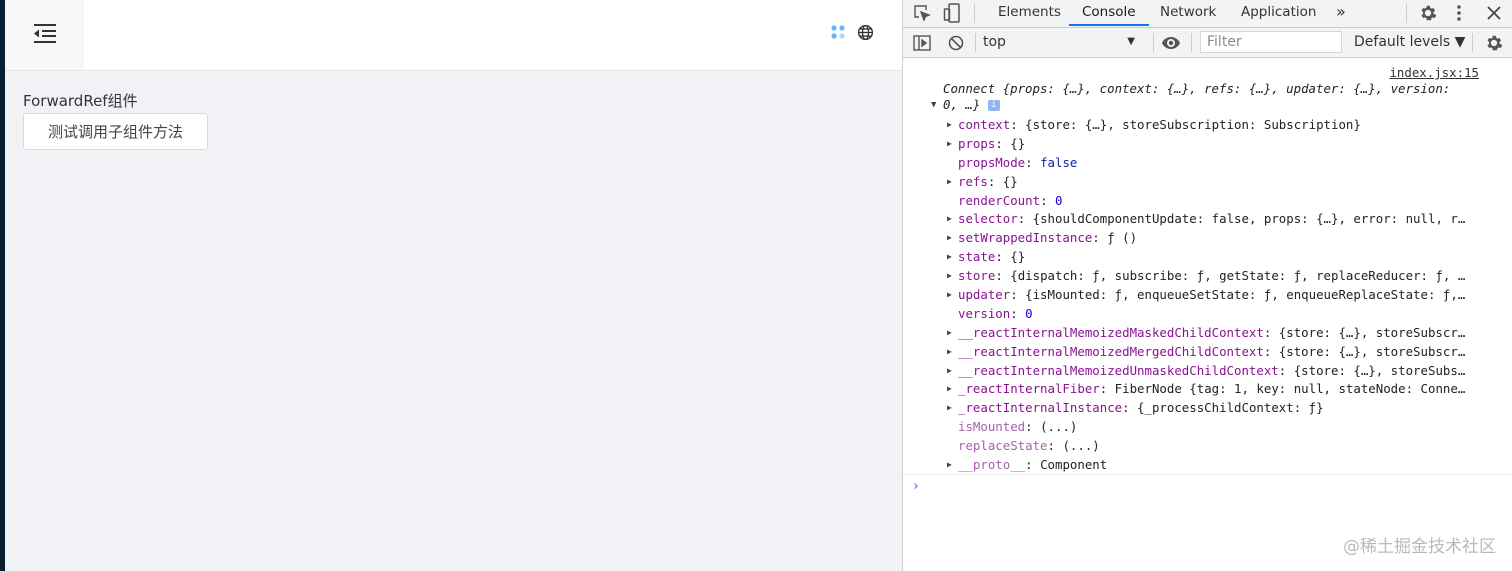  What do you see at coordinates (1341, 13) in the screenshot?
I see `more-tabs-button: »` at bounding box center [1341, 13].